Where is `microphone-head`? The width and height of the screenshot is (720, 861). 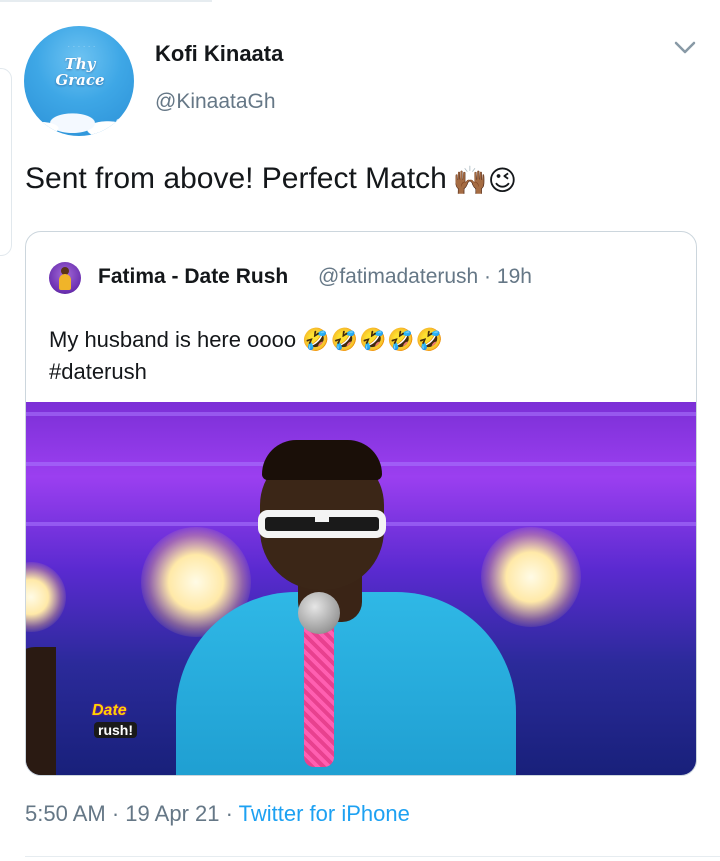
microphone-head is located at coordinates (319, 613).